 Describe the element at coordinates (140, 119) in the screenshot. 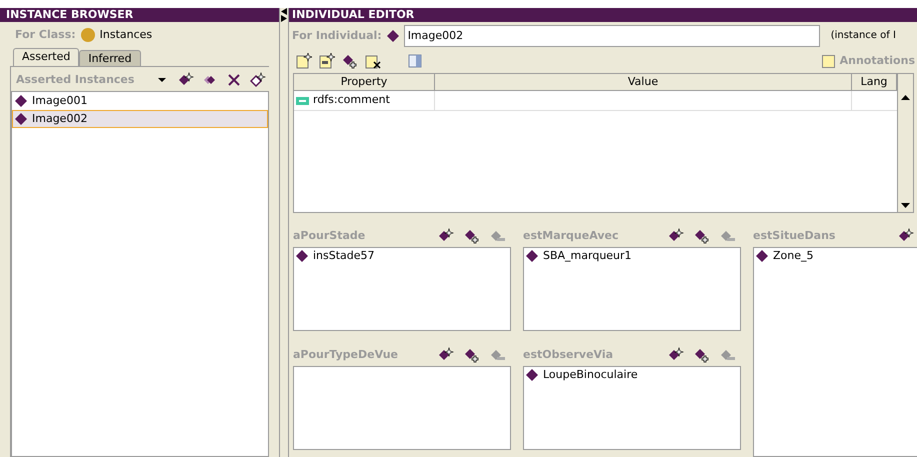

I see `instance-item: Image002` at that location.